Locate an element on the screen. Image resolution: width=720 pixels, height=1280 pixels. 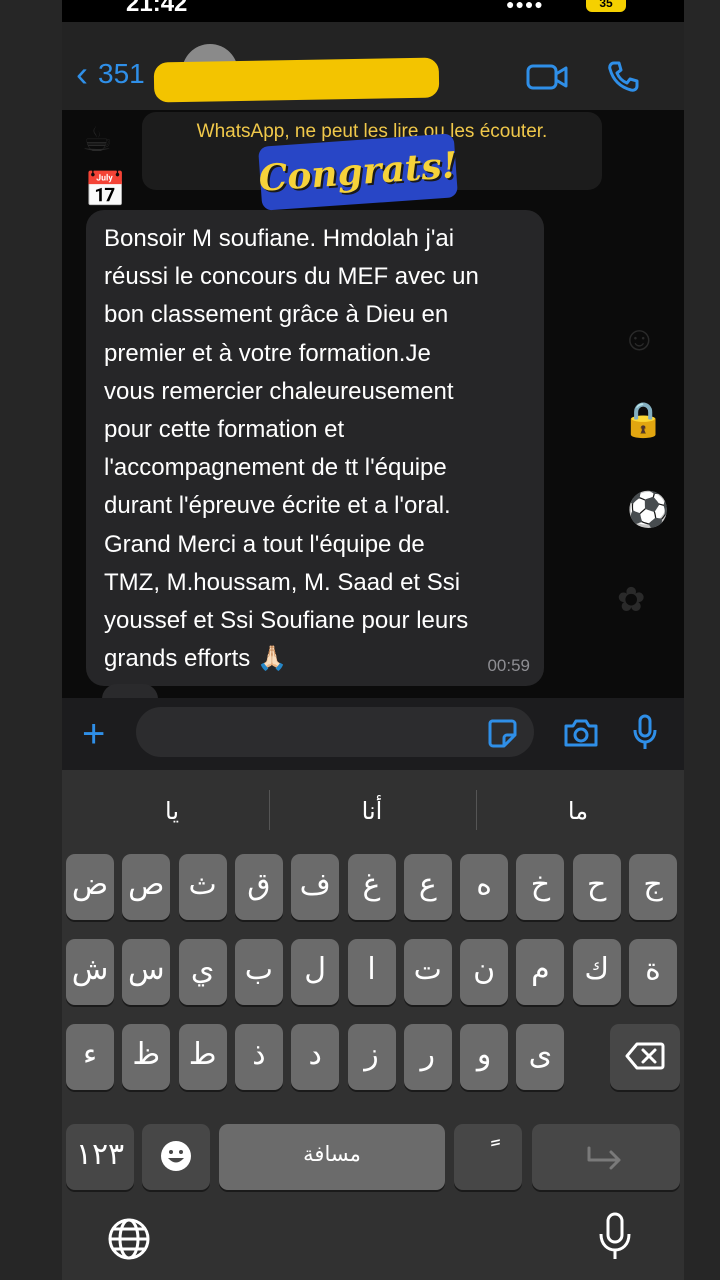
message-input is located at coordinates (335, 732).